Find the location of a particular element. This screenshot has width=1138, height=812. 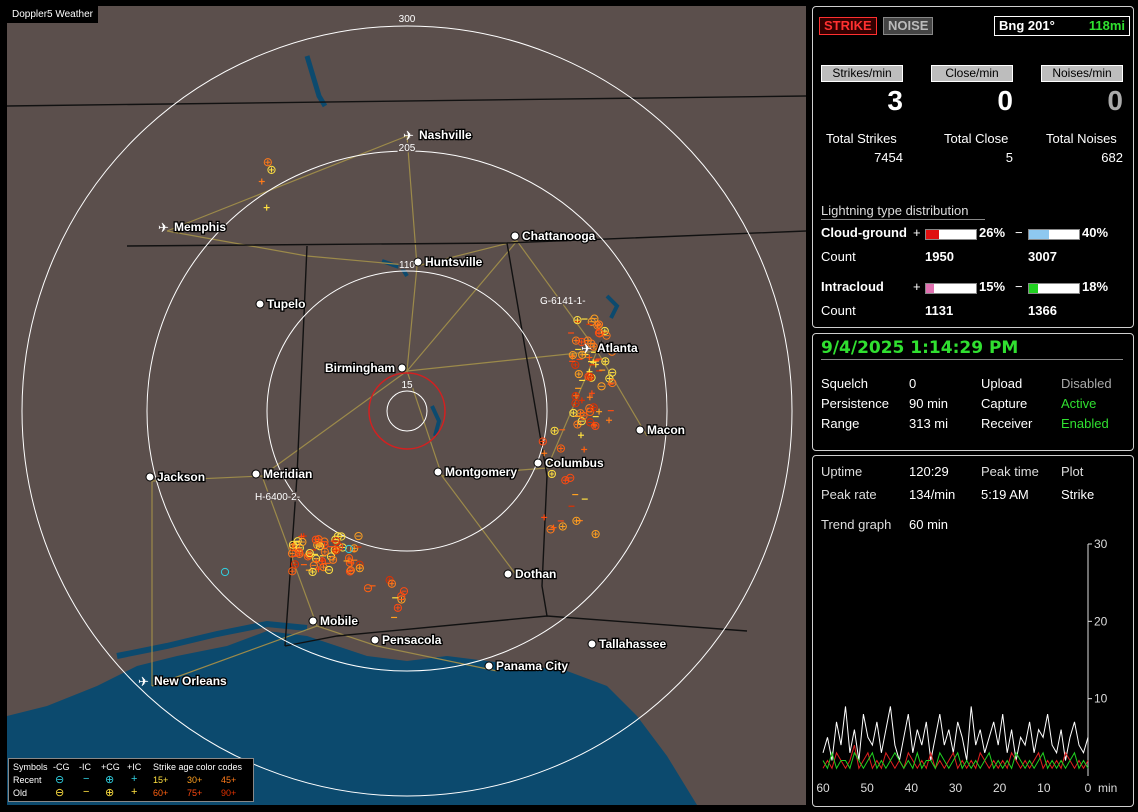

close-per-min-value: 0 is located at coordinates (1005, 100).